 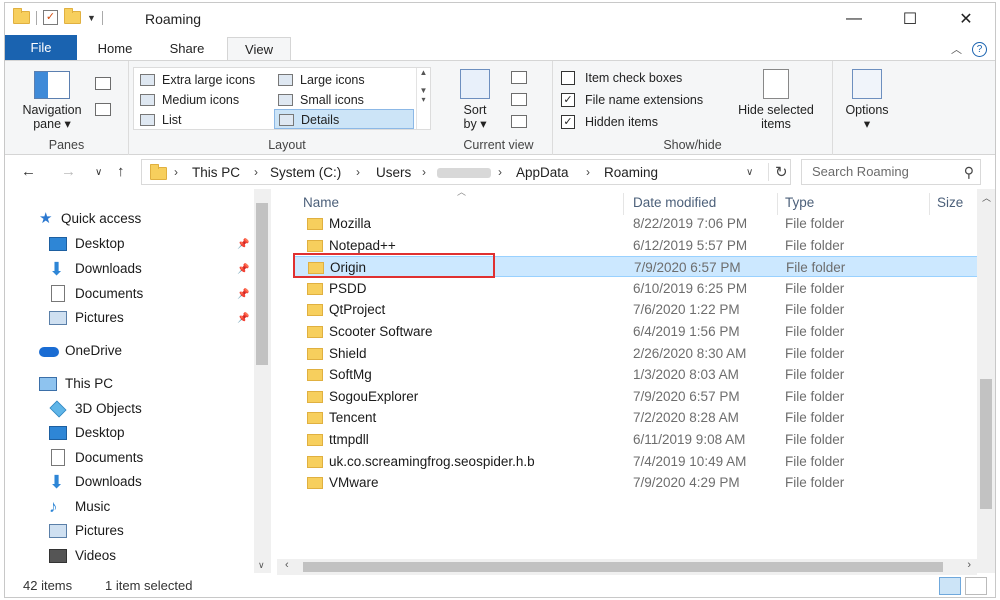 What do you see at coordinates (519, 121) in the screenshot?
I see `size-columns-button` at bounding box center [519, 121].